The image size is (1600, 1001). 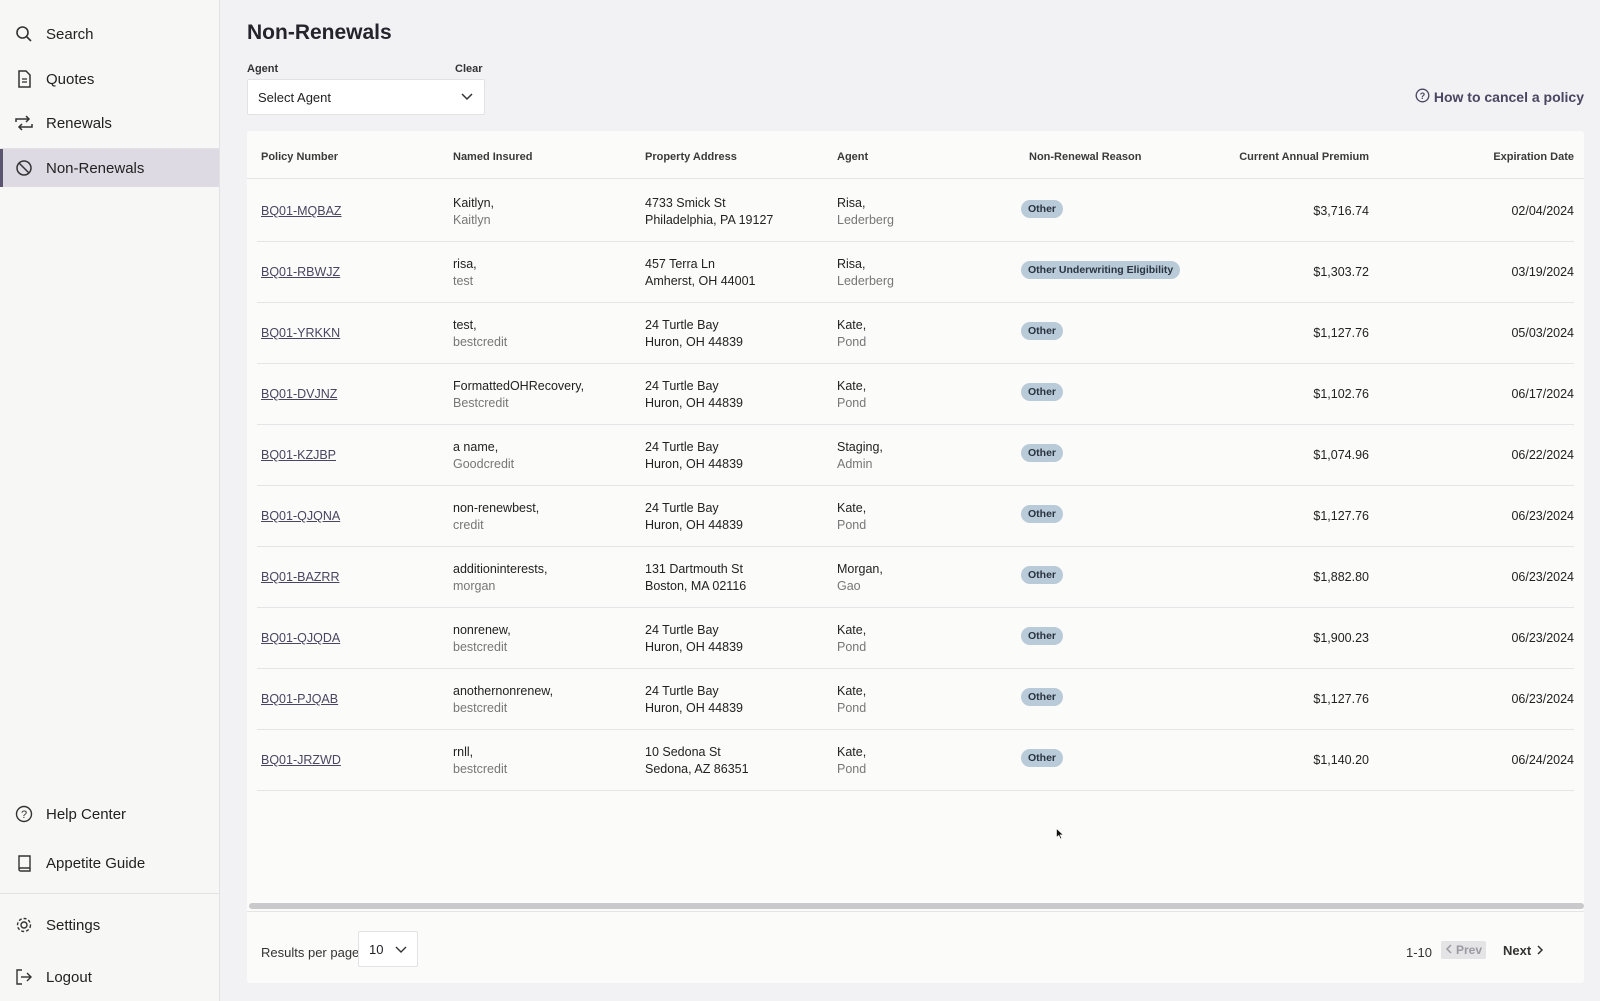 I want to click on address-line2: Philadelphia, PA 19127, so click(x=709, y=220).